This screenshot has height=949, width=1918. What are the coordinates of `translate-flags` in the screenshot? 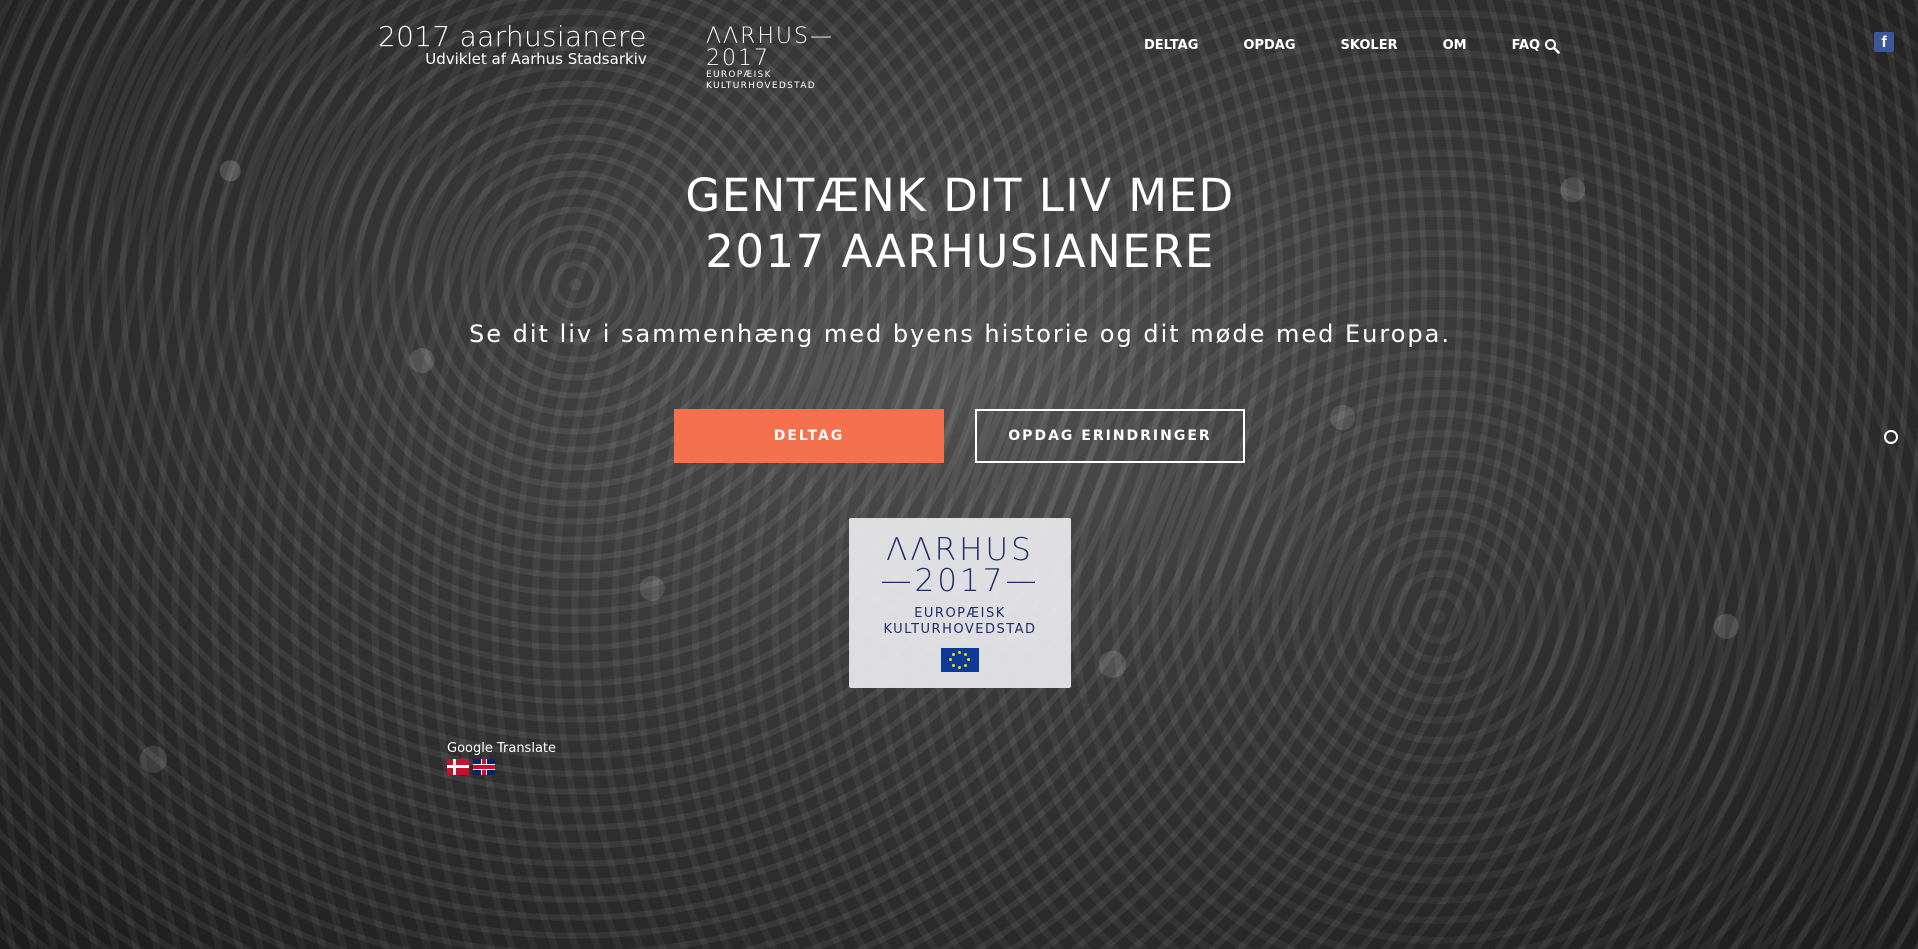 It's located at (471, 767).